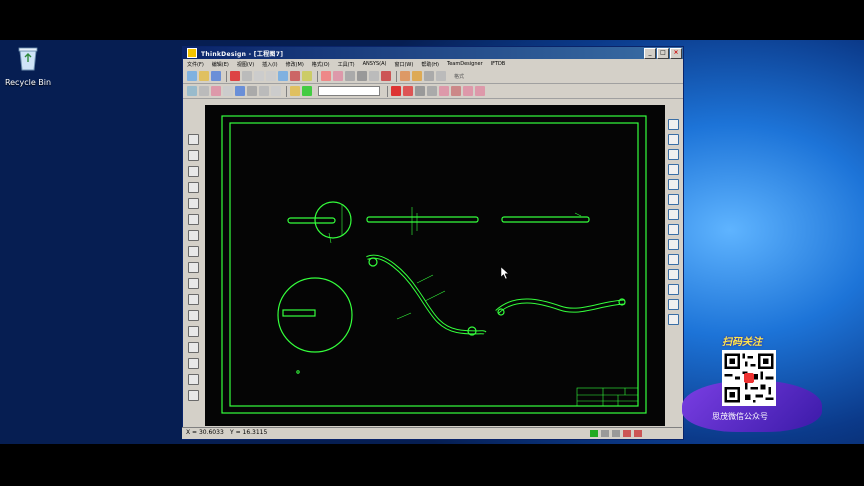 Image resolution: width=864 pixels, height=486 pixels. What do you see at coordinates (193, 395) in the screenshot?
I see `text-tool-icon` at bounding box center [193, 395].